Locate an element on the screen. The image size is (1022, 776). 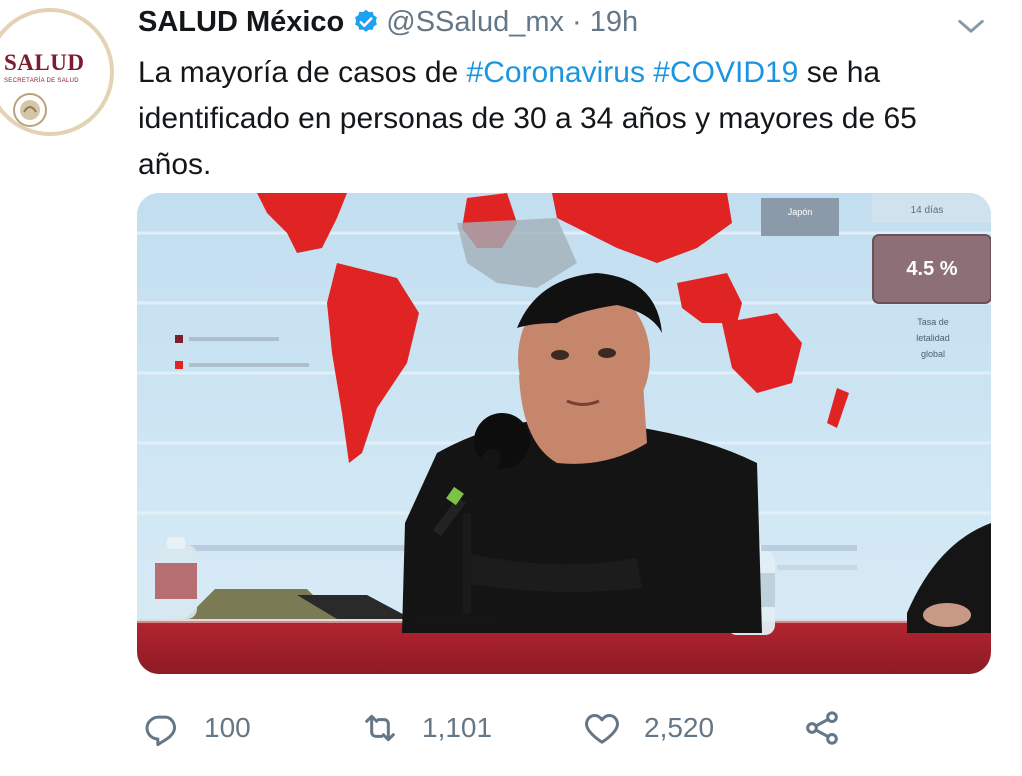
reply-count: 100 is located at coordinates (227, 727).